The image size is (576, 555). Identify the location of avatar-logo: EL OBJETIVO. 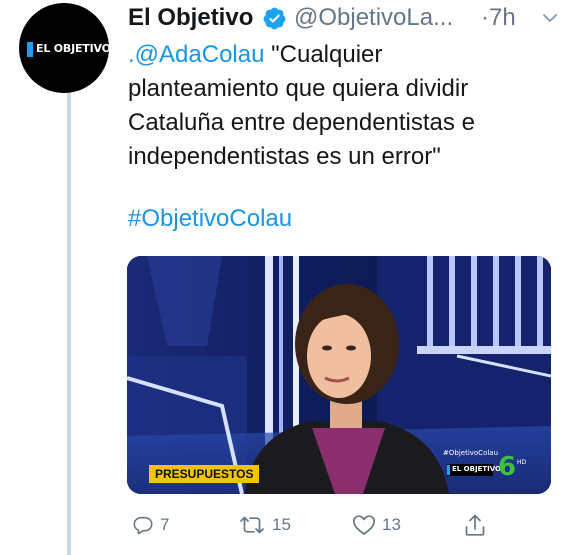
(68, 49).